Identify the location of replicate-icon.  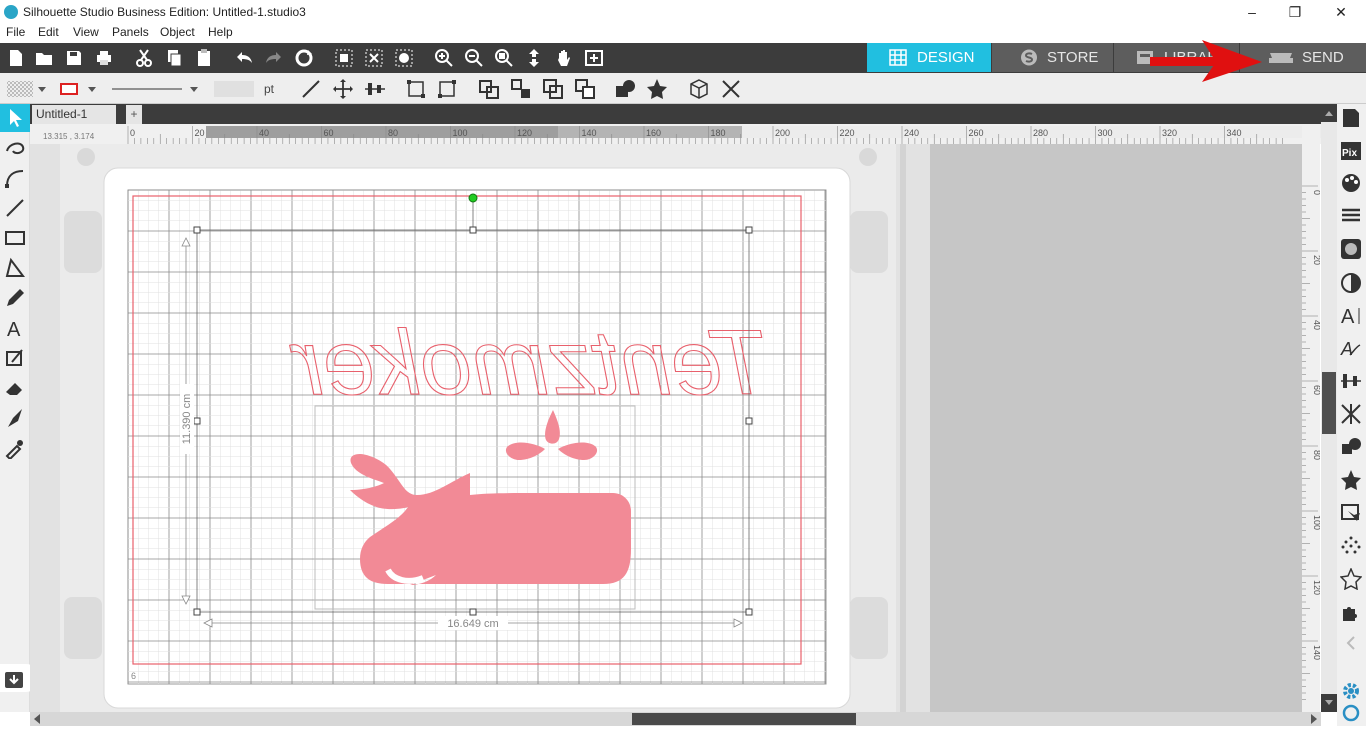
(1351, 447).